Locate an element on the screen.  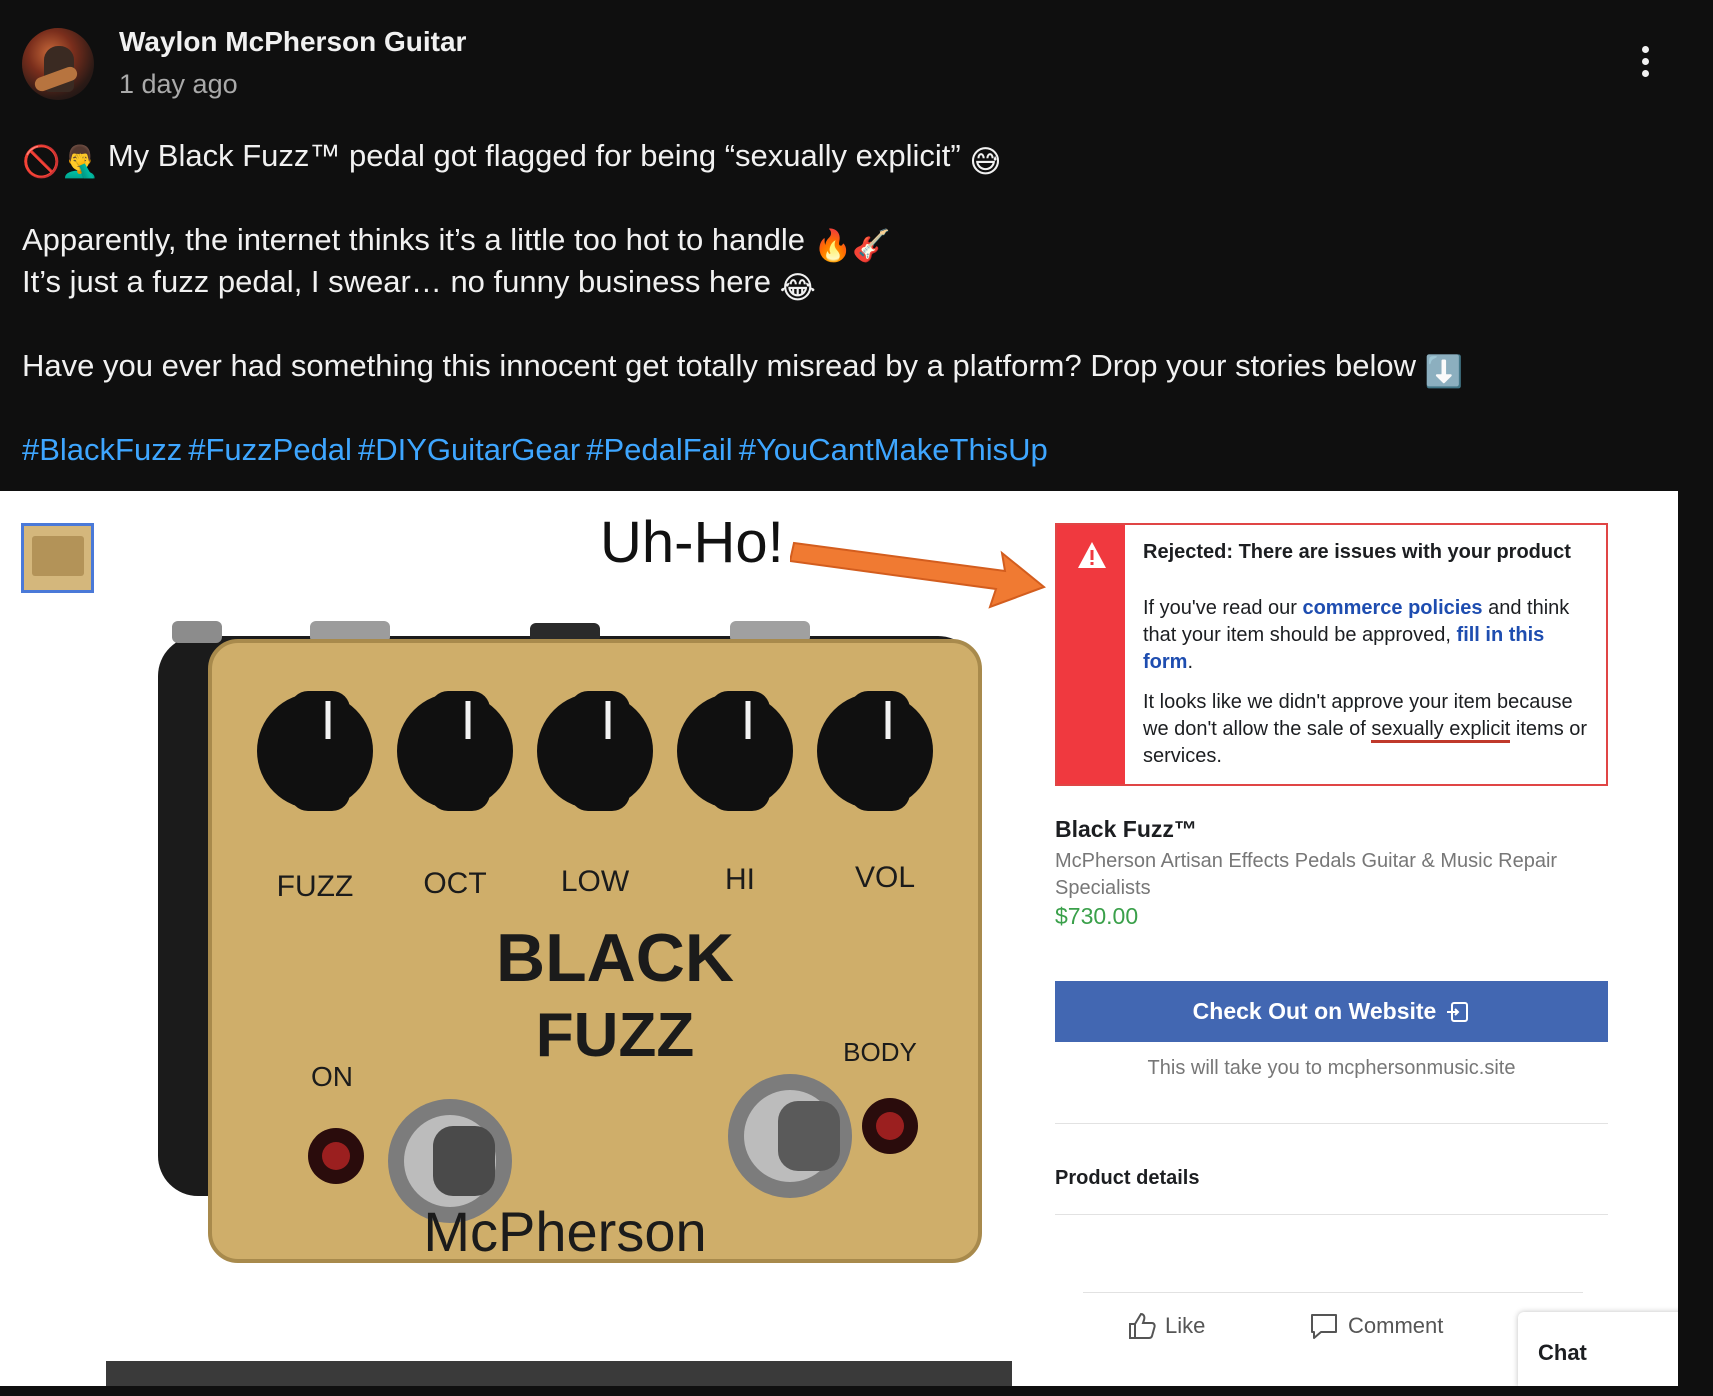
author-name: Waylon McPherson Guitar is located at coordinates (292, 42).